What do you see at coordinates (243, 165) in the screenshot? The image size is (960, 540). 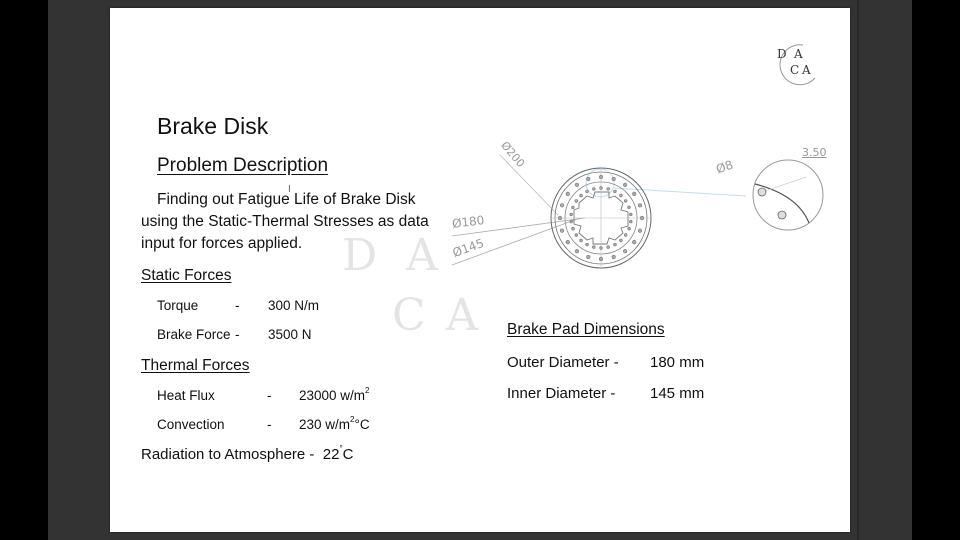 I see `problem-heading: Problem Description` at bounding box center [243, 165].